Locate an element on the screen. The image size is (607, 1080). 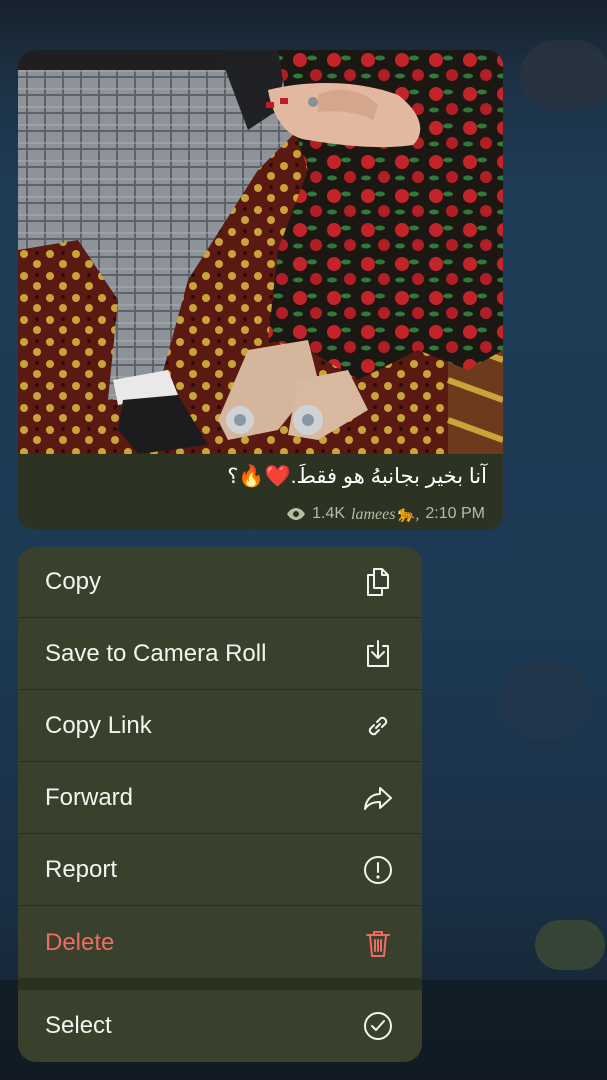
menu-item-label: Save to Camera Roll is located at coordinates (156, 653).